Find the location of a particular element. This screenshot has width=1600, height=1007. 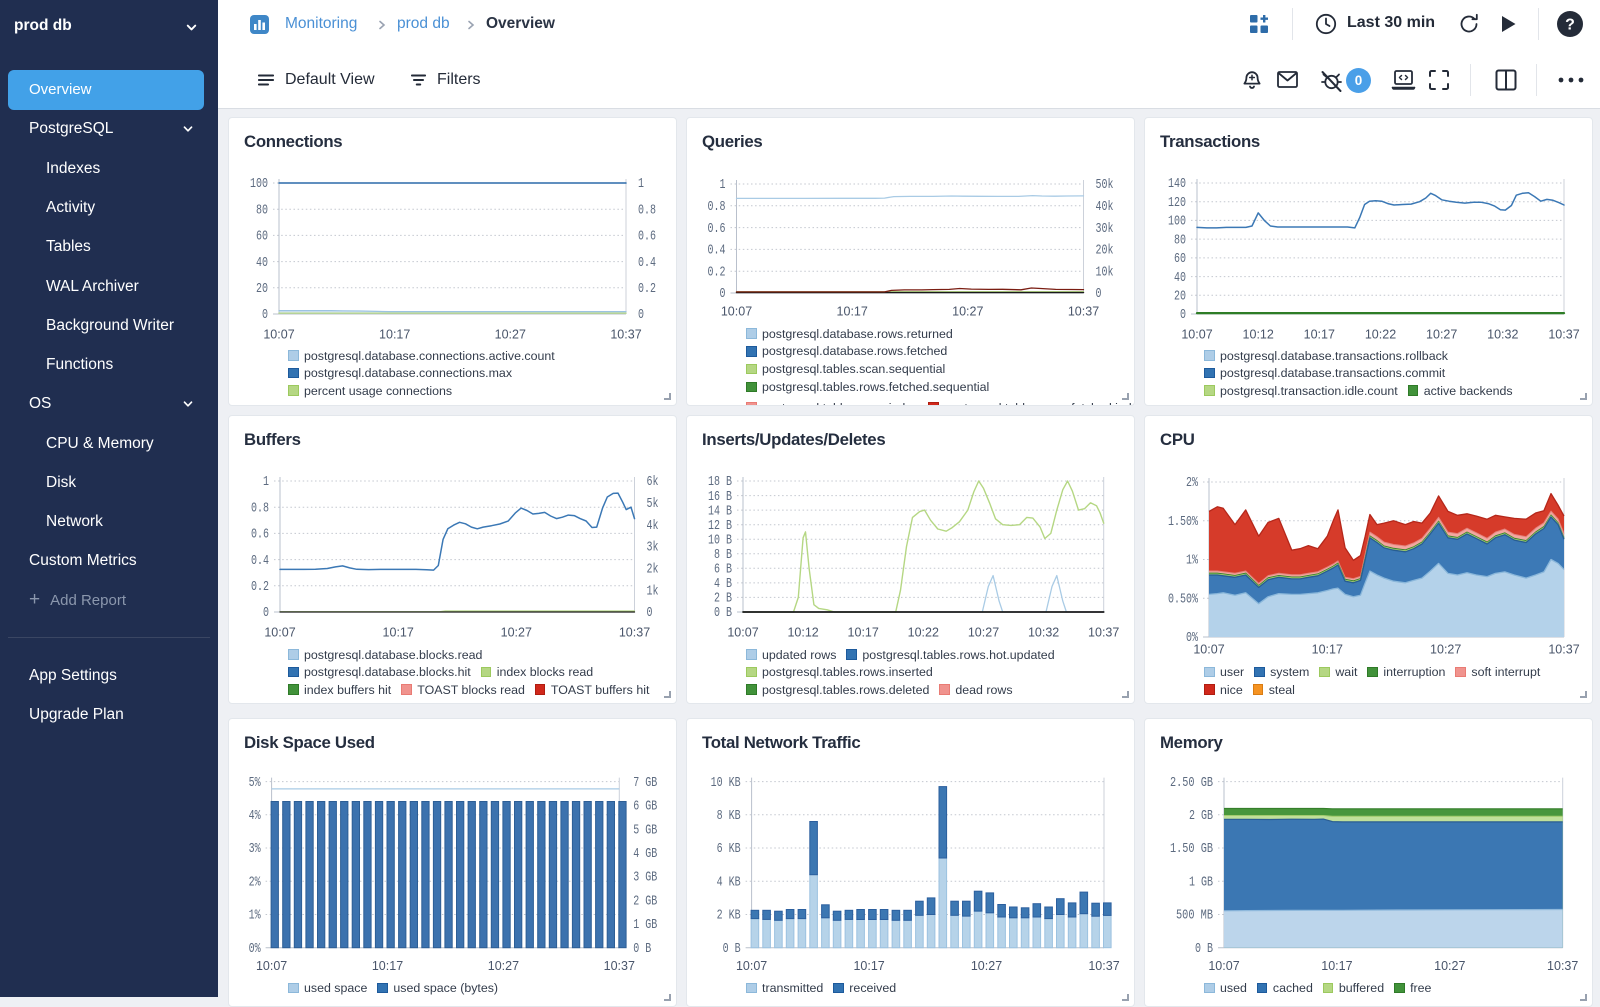

svg-text: 12 B is located at coordinates (720, 526).